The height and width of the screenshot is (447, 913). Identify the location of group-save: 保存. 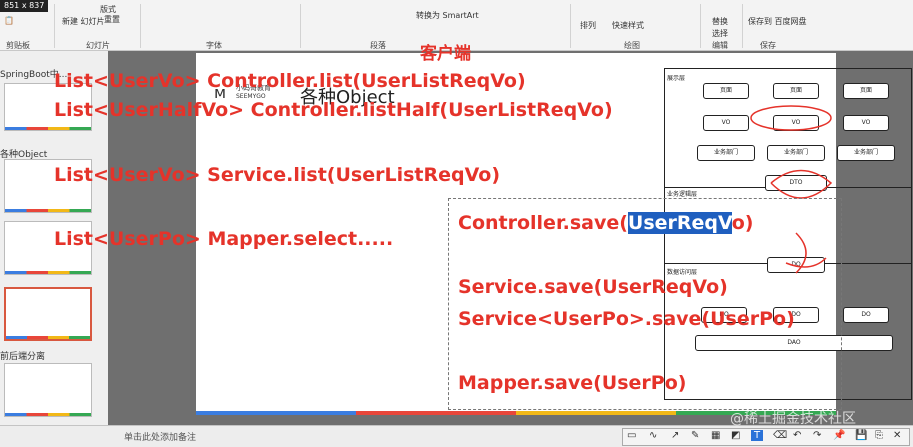
(768, 45).